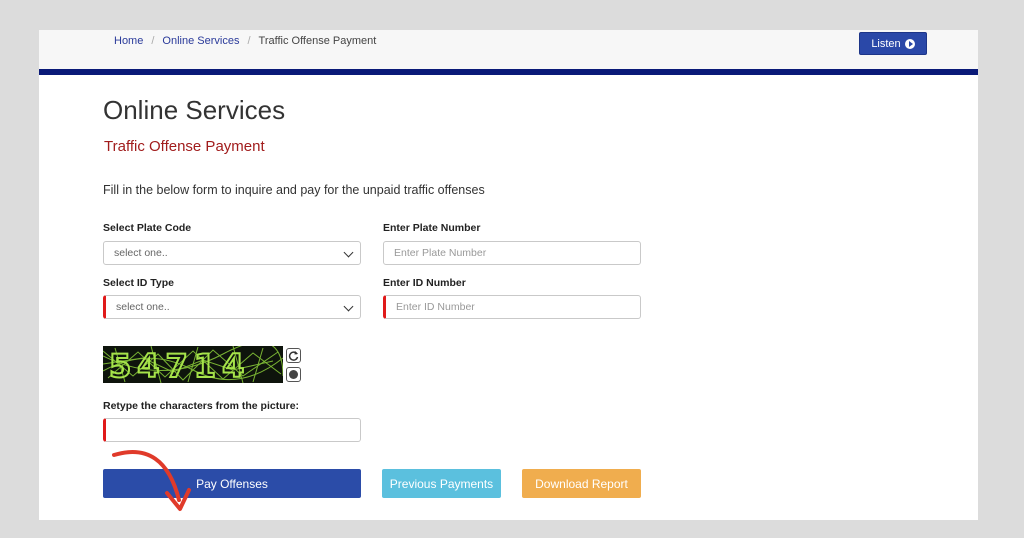  I want to click on refresh-icon, so click(293, 356).